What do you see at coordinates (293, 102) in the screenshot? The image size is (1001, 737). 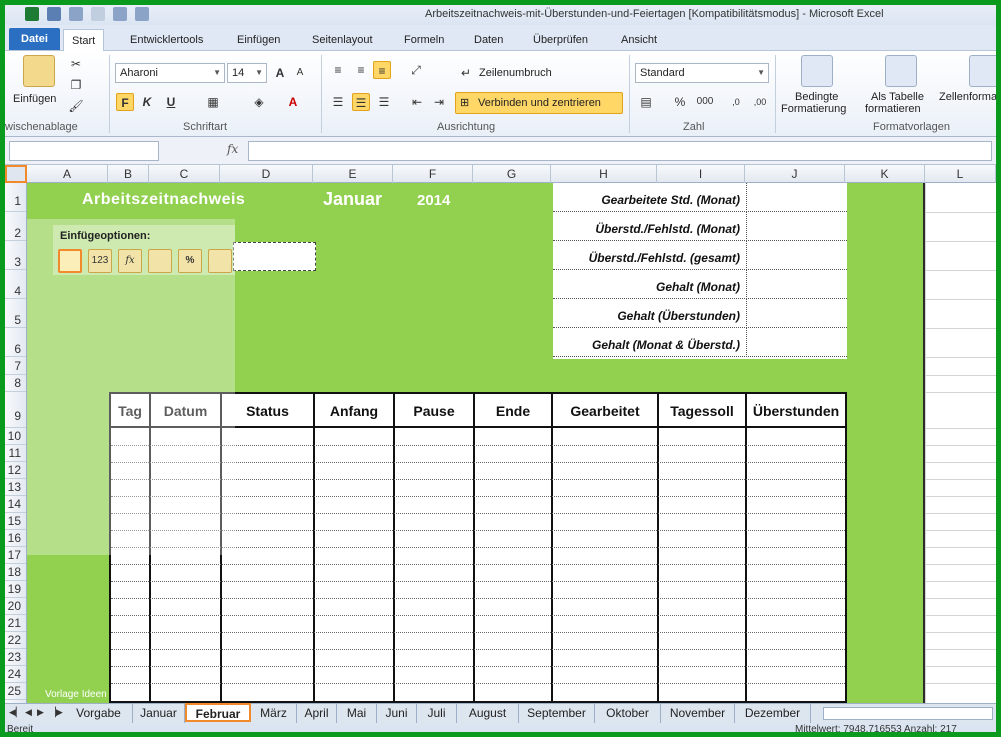 I see `font-color-icon: A` at bounding box center [293, 102].